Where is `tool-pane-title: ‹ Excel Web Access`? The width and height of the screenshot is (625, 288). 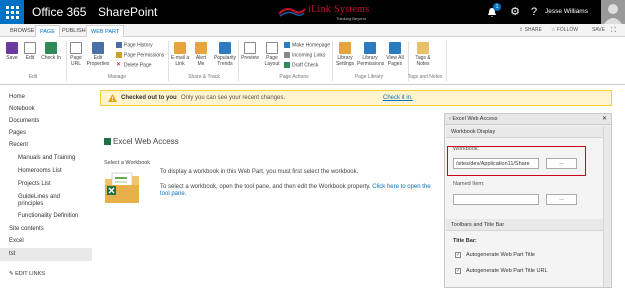 tool-pane-title: ‹ Excel Web Access is located at coordinates (473, 119).